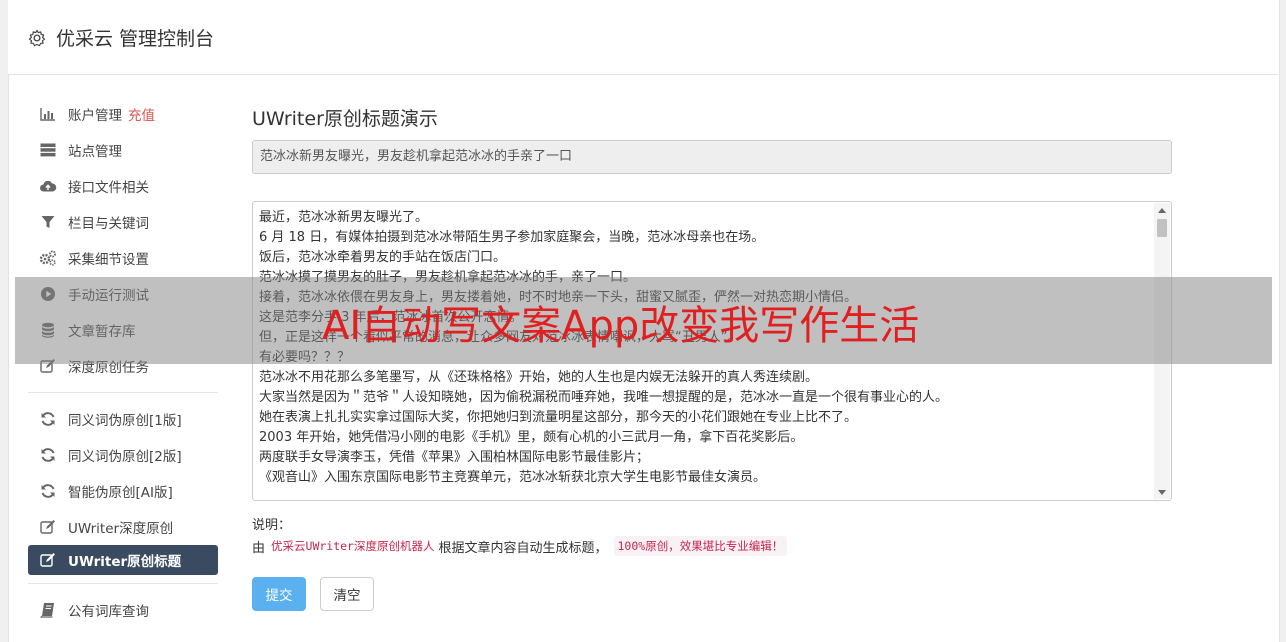  What do you see at coordinates (48, 222) in the screenshot?
I see `filter-icon` at bounding box center [48, 222].